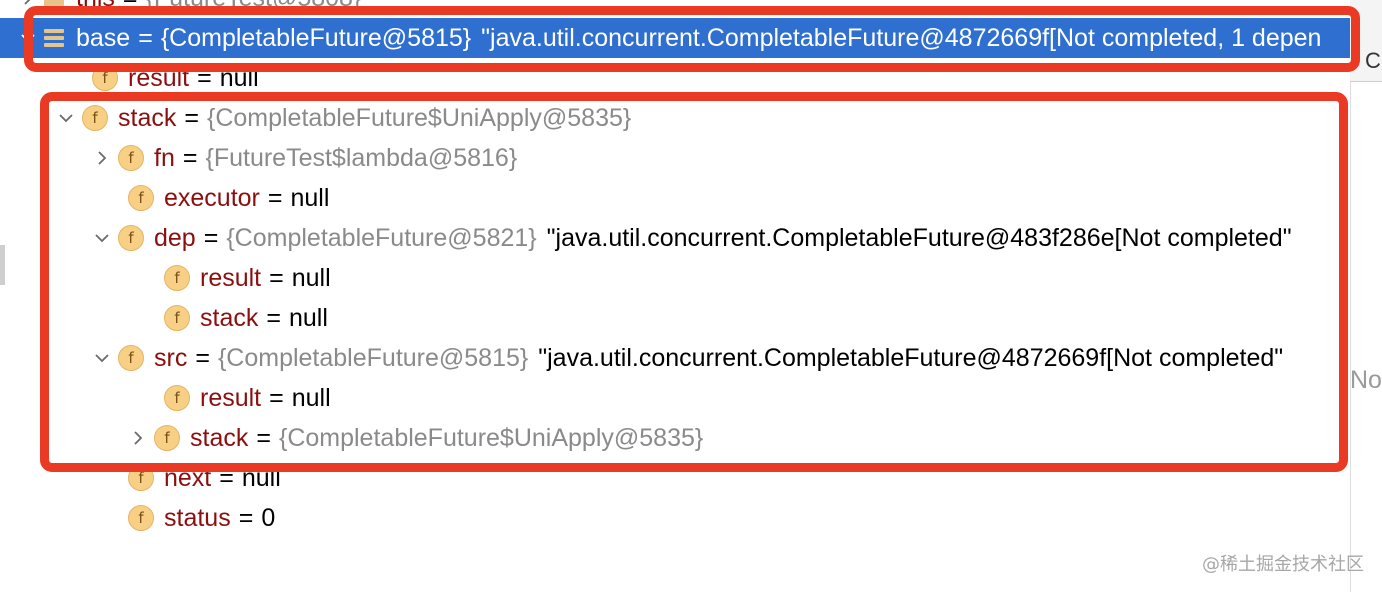 Image resolution: width=1382 pixels, height=592 pixels. I want to click on field-type: {CompletableFuture@5821}, so click(381, 237).